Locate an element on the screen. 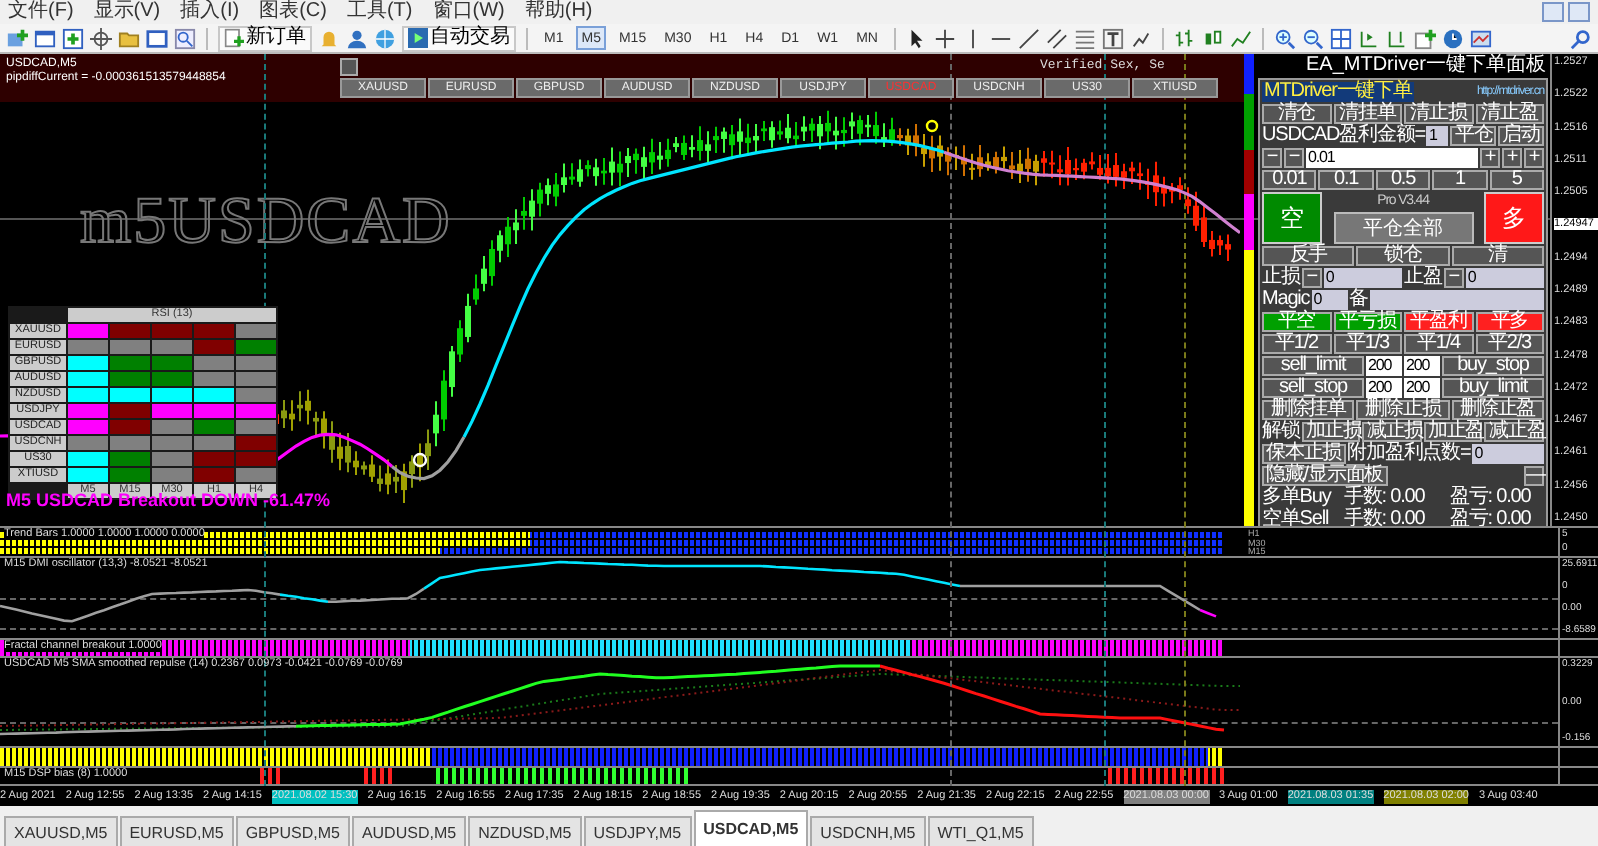 The width and height of the screenshot is (1598, 846). person-icon is located at coordinates (357, 38).